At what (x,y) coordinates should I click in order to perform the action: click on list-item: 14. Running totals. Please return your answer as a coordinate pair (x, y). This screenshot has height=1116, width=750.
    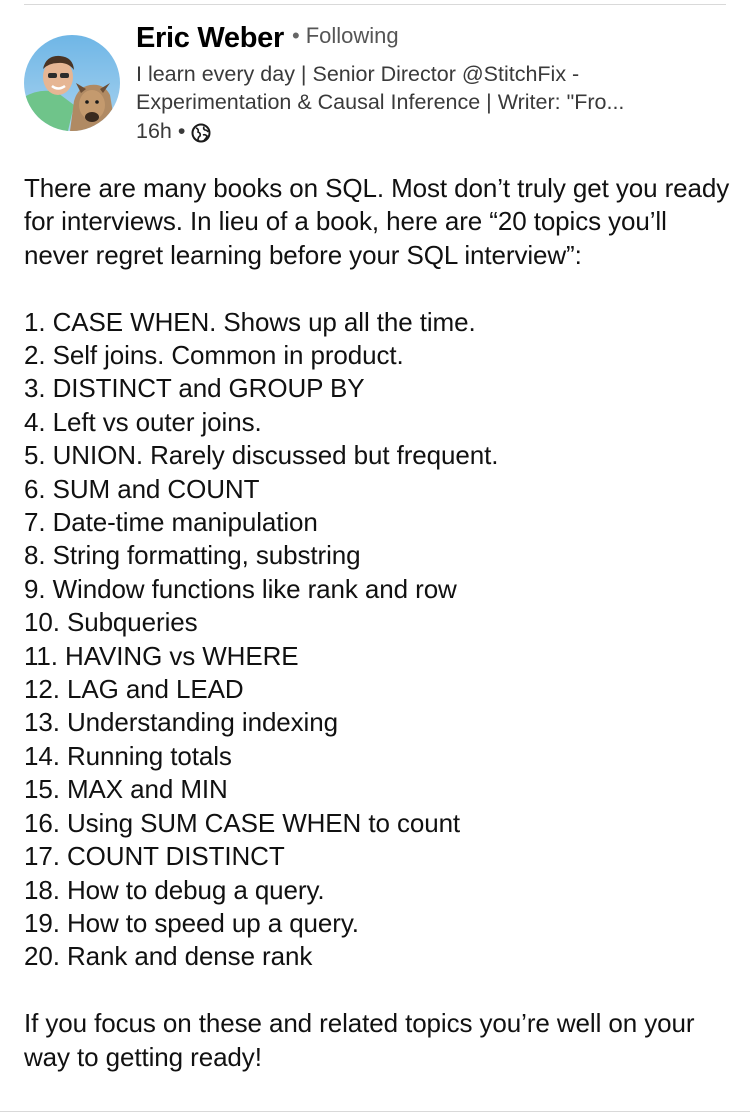
    Looking at the image, I should click on (128, 755).